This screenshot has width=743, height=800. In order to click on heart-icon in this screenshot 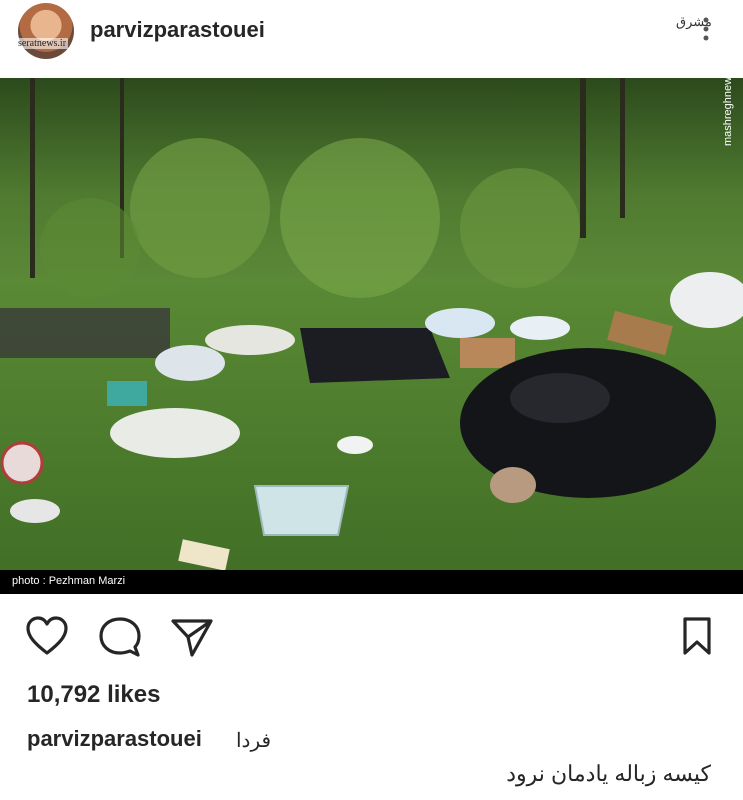, I will do `click(47, 636)`.